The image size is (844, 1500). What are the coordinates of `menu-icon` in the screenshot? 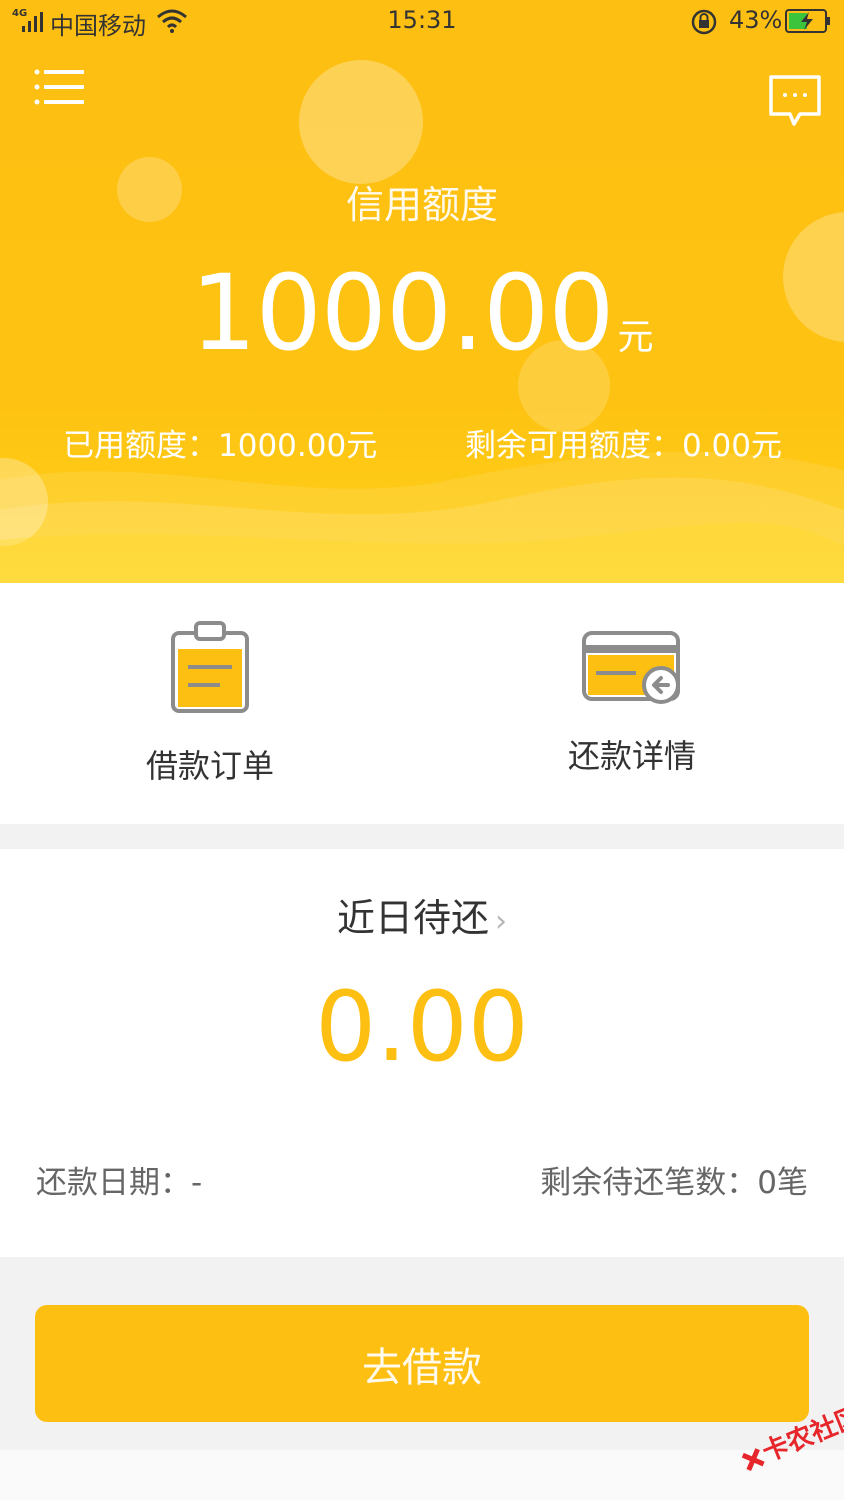 It's located at (60, 87).